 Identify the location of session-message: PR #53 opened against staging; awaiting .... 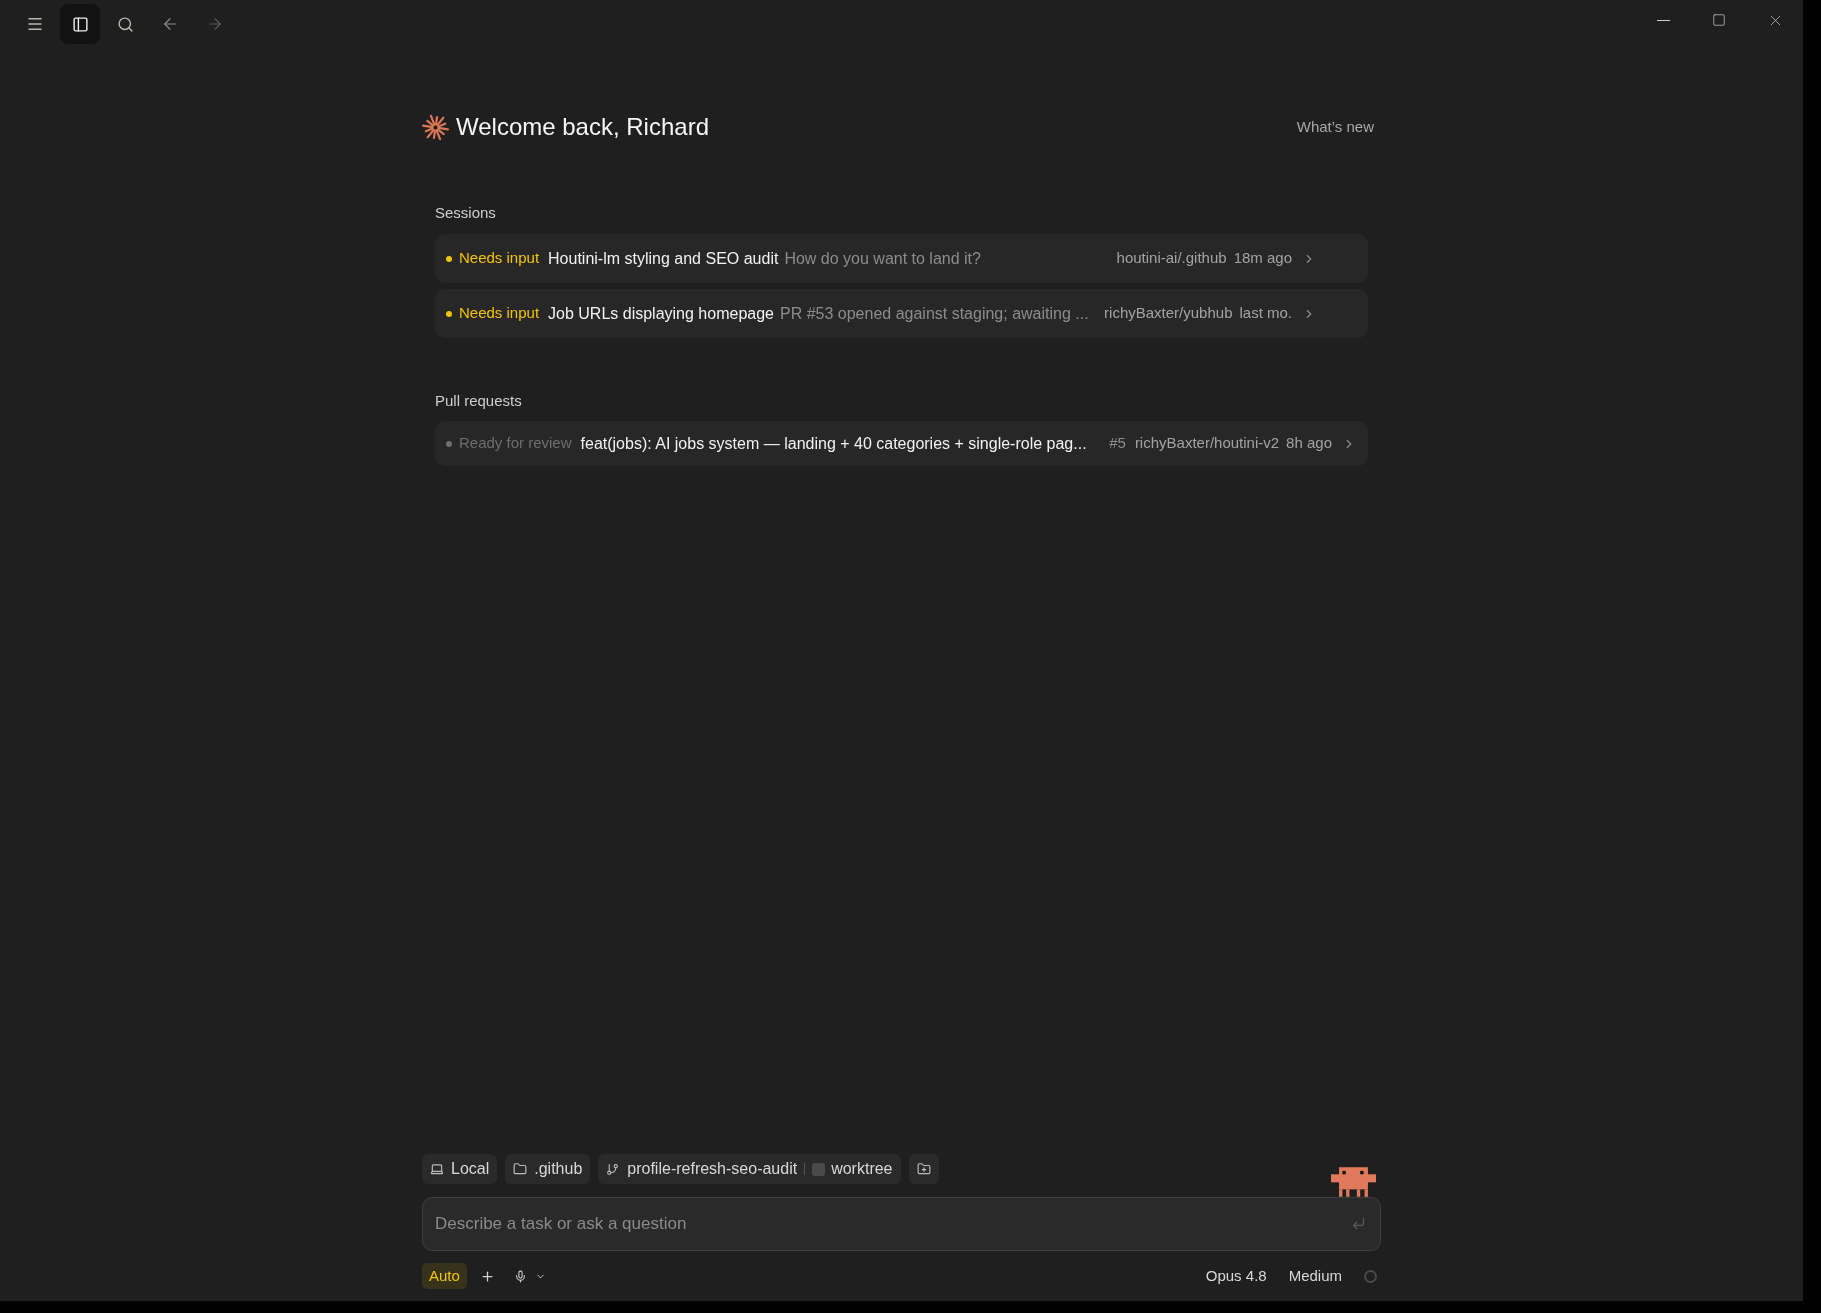
(934, 313).